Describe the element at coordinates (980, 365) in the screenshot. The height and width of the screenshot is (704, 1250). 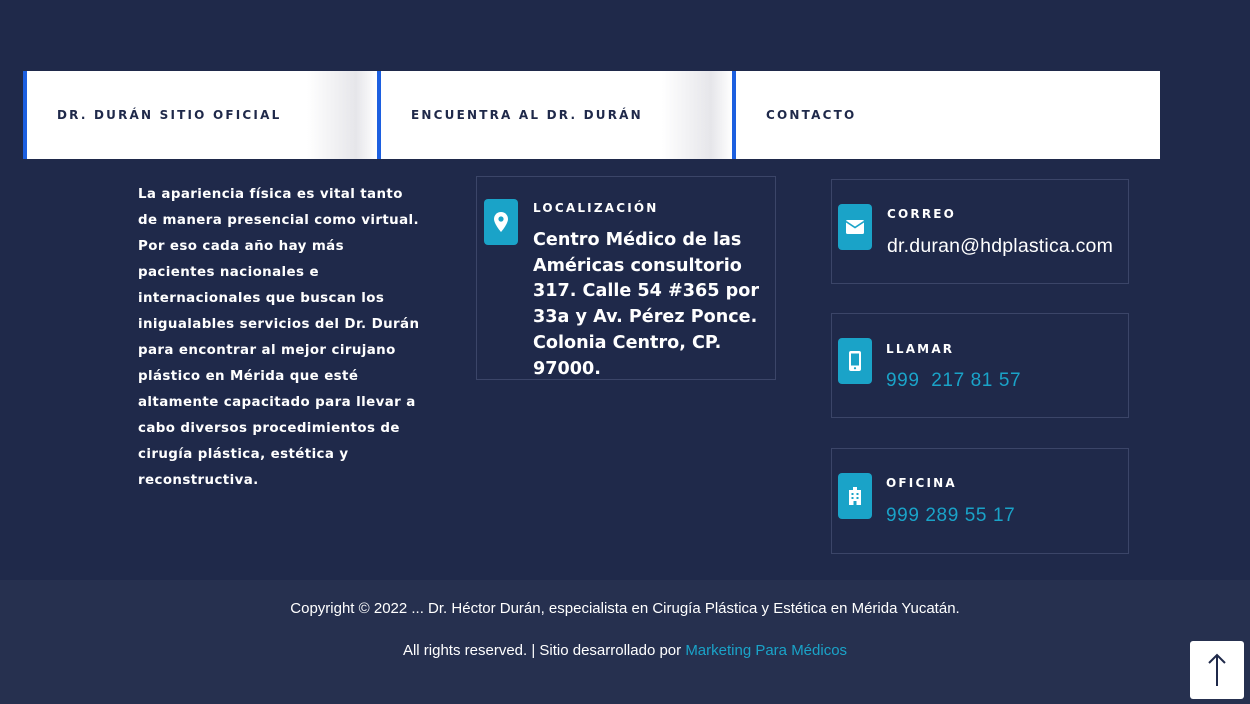
I see `phone-card: LLAMAR 999 217 81 57` at that location.